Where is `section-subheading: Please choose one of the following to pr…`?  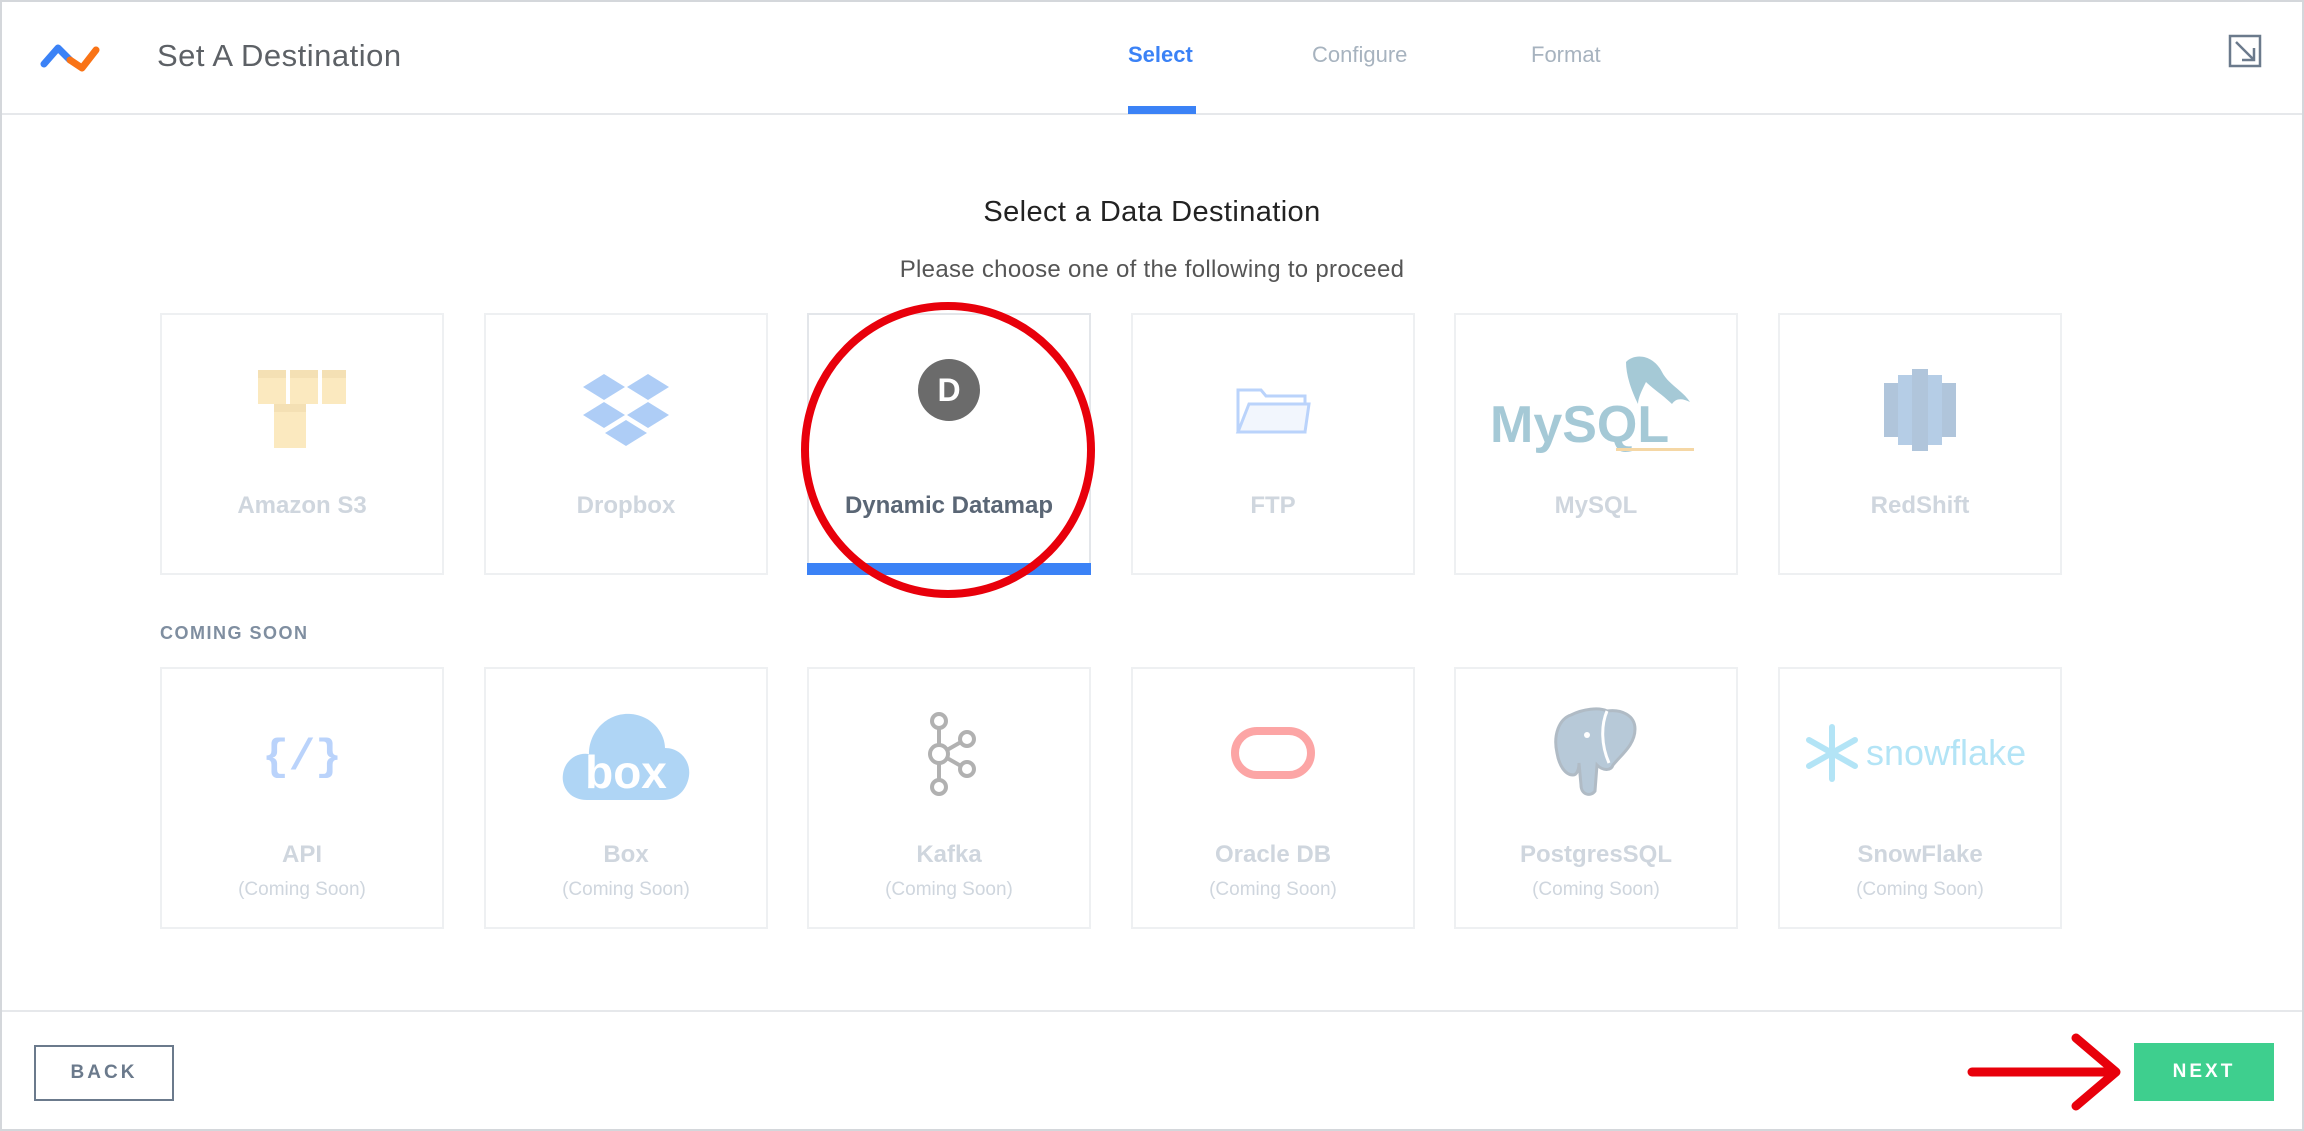 section-subheading: Please choose one of the following to pr… is located at coordinates (1152, 269).